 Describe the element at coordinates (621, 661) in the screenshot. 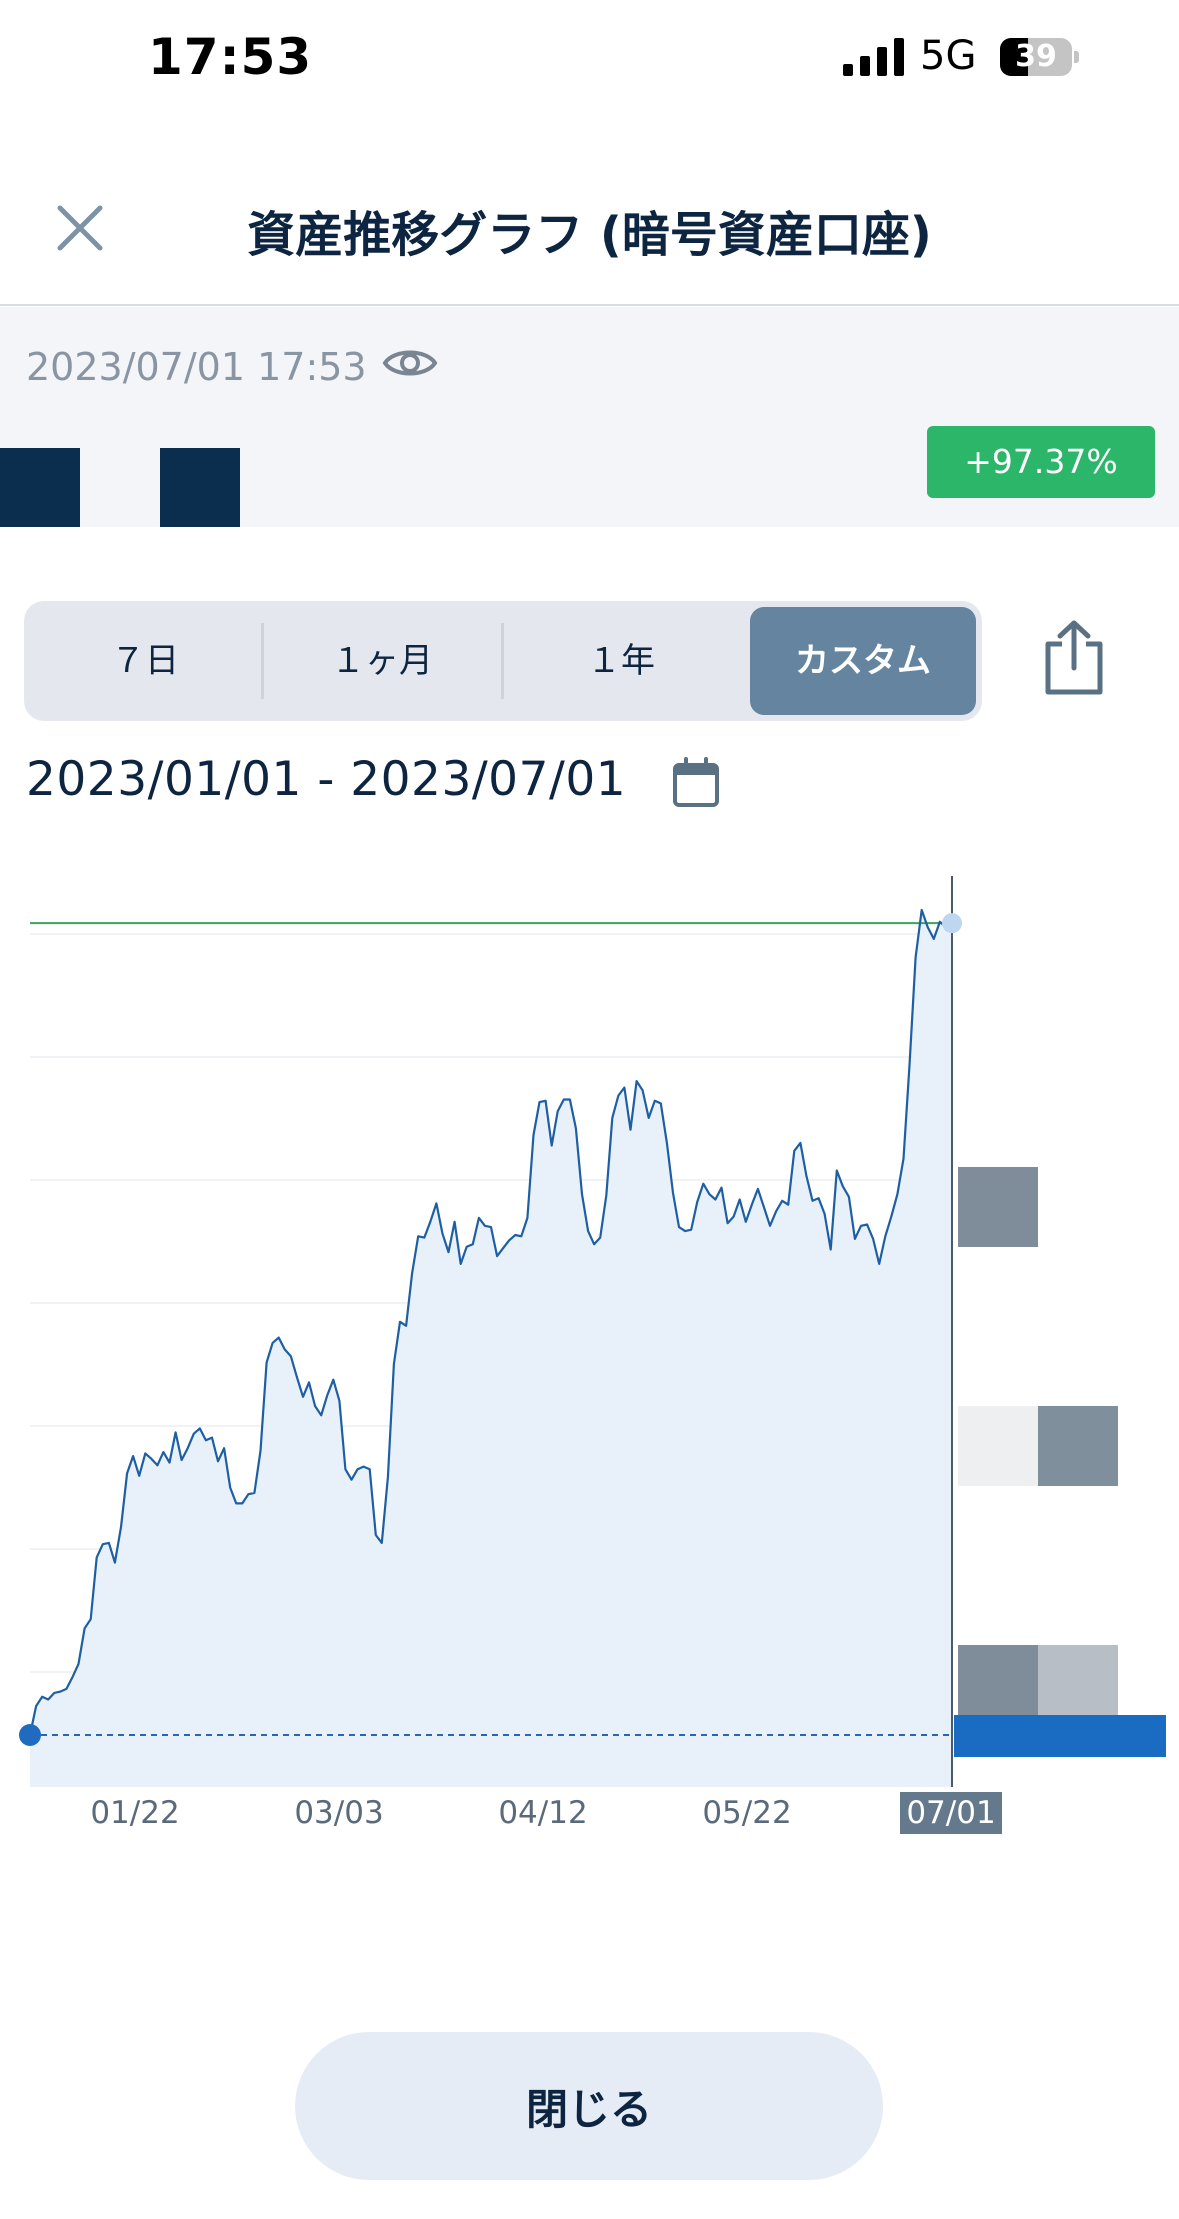

I see `tab-1year: １年` at that location.